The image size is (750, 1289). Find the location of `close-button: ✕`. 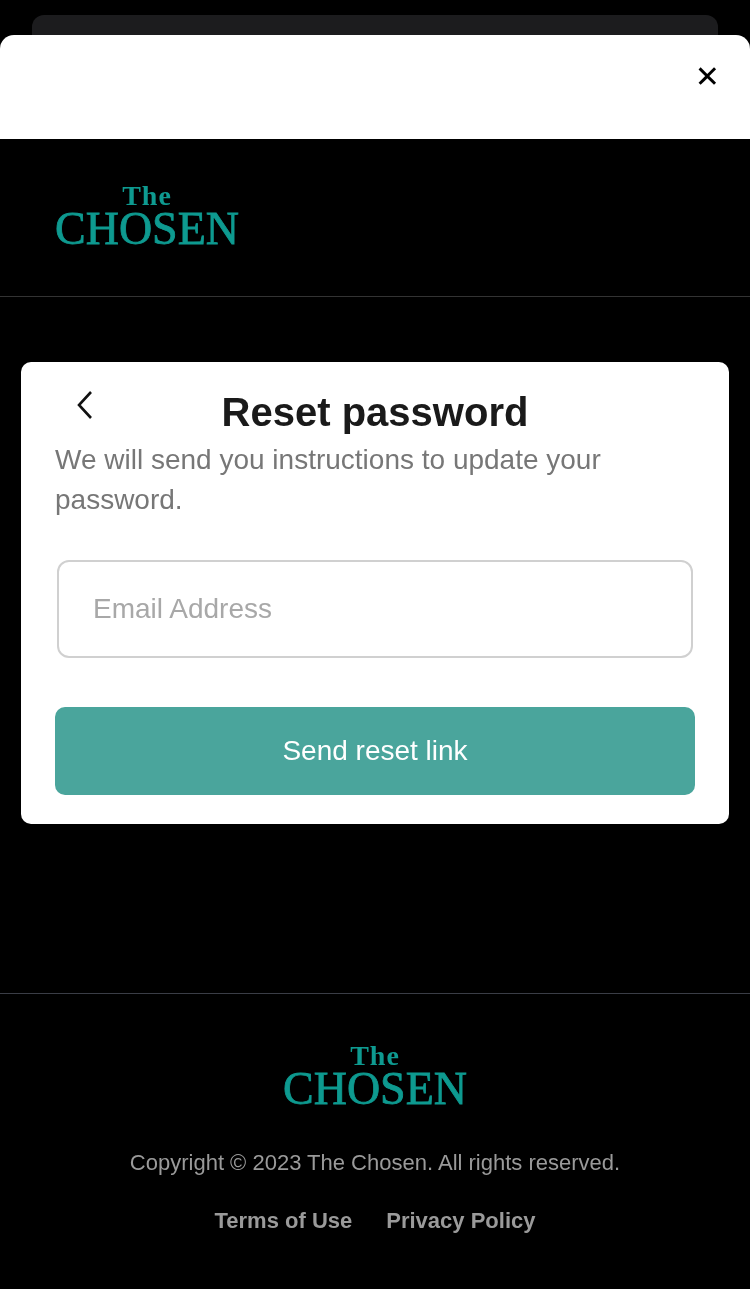

close-button: ✕ is located at coordinates (707, 77).